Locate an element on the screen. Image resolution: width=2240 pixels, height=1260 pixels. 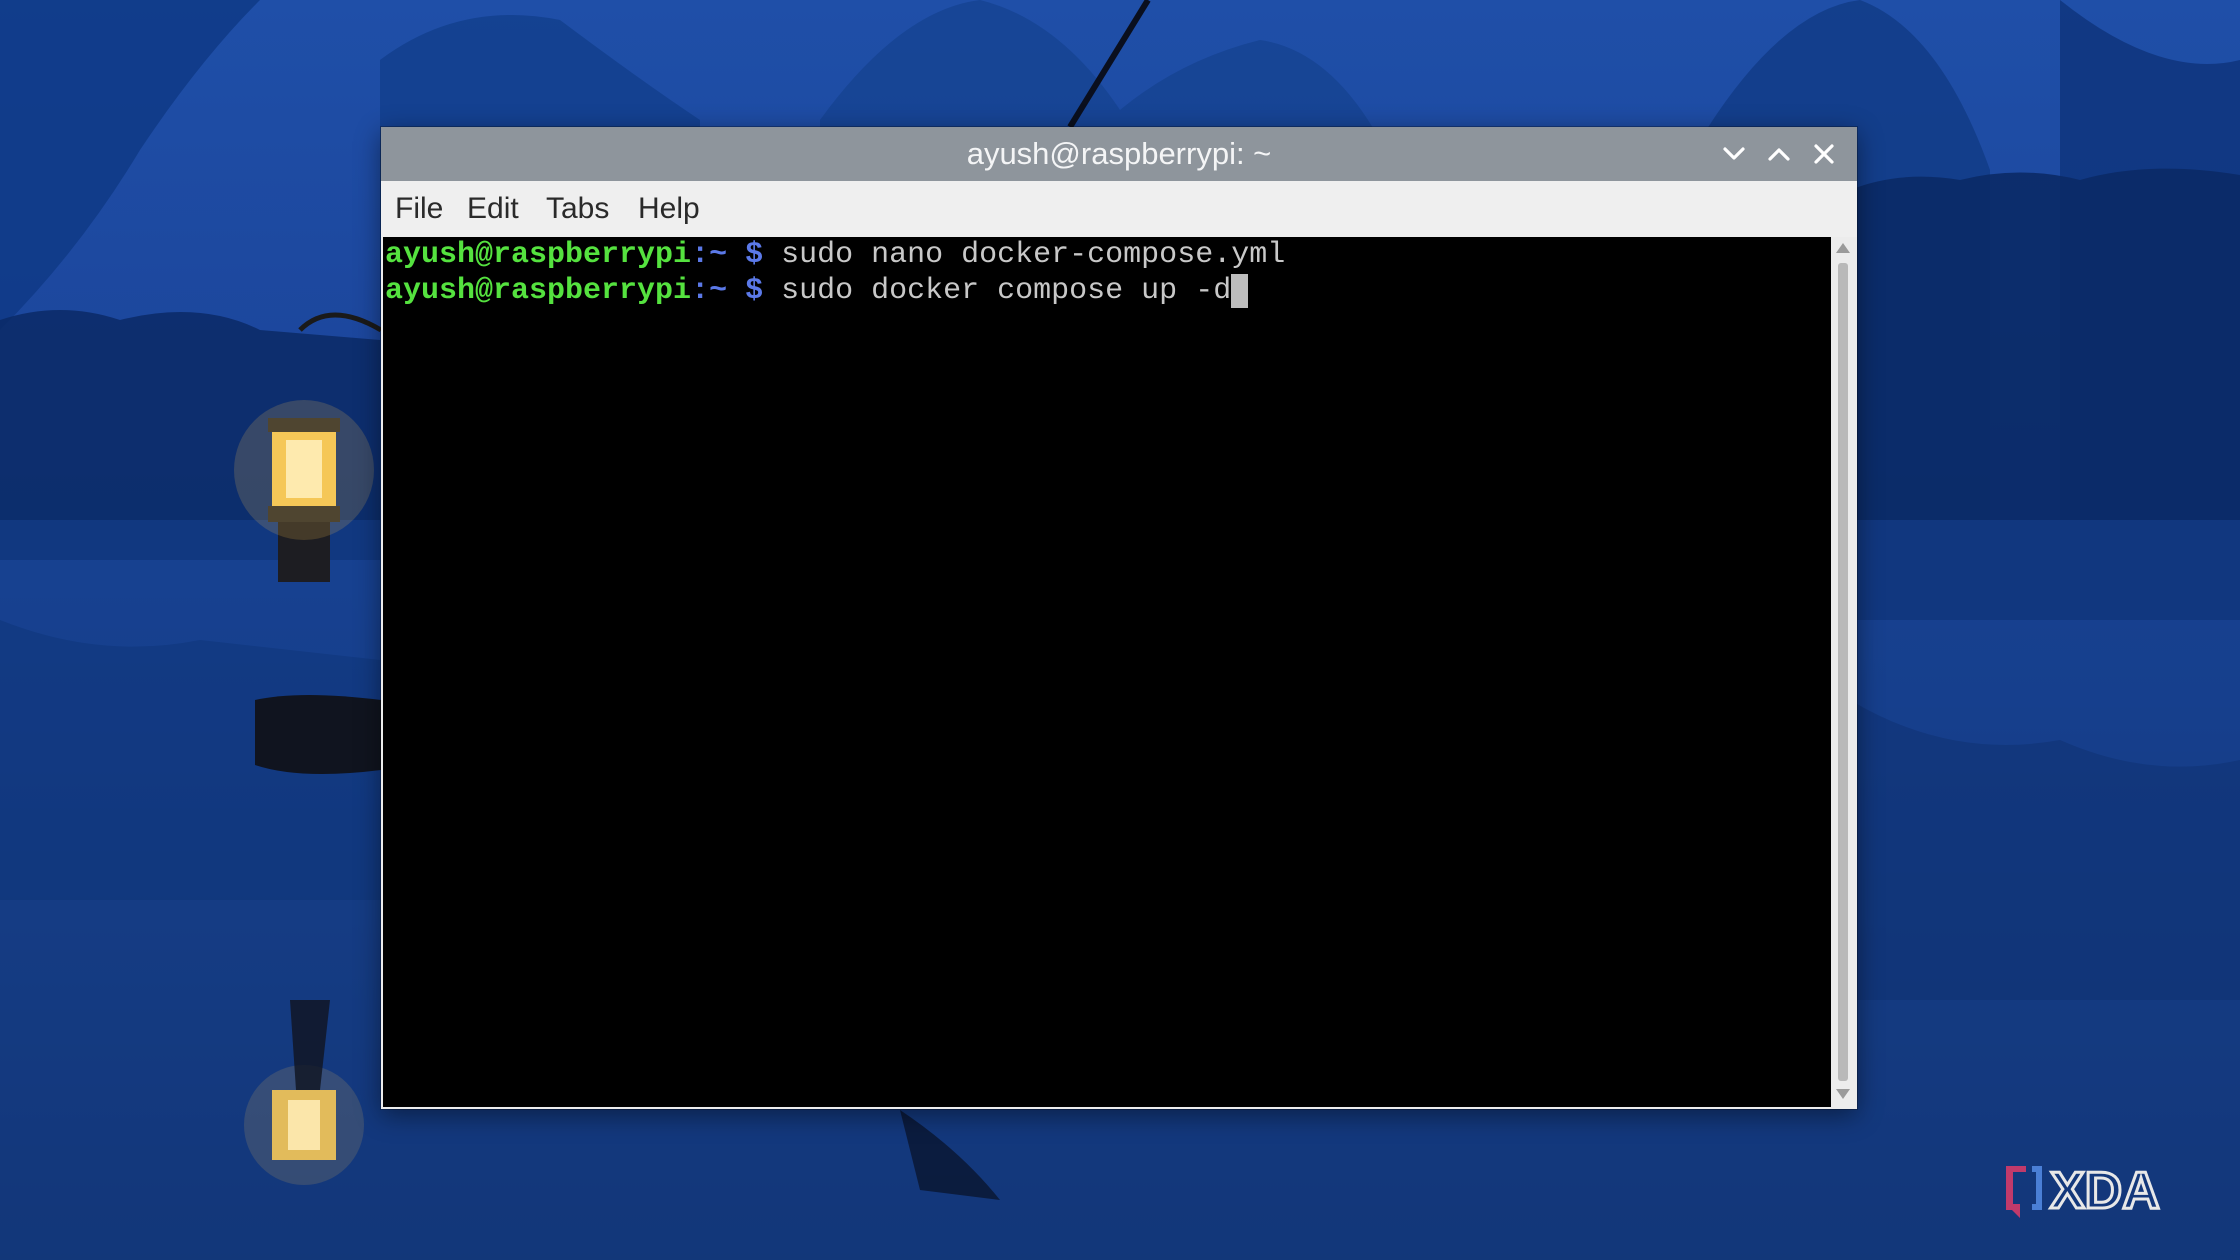
menu-tabs: Tabs is located at coordinates (577, 209).